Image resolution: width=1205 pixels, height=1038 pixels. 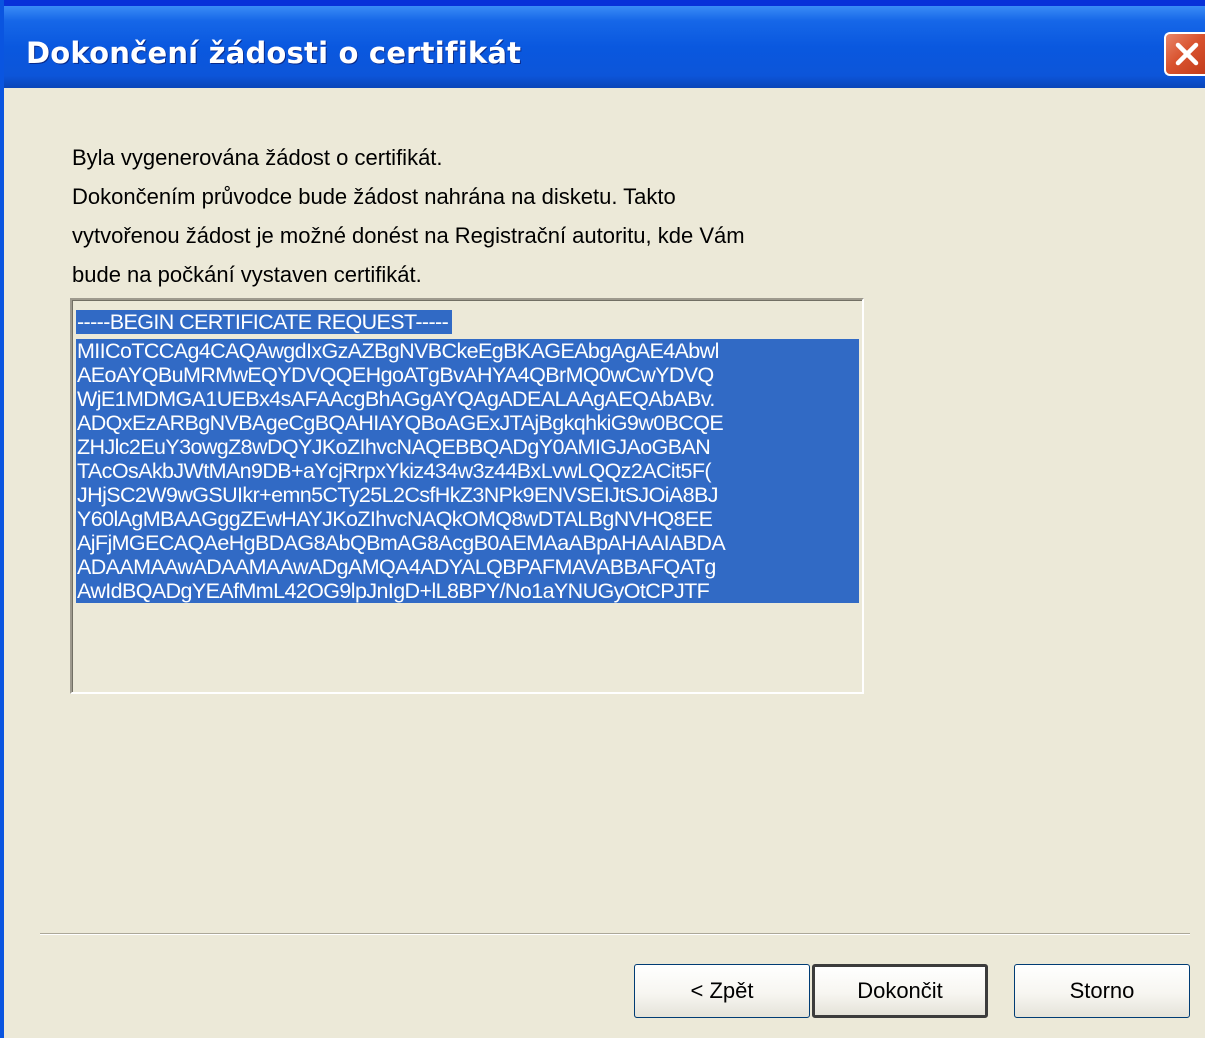 I want to click on close-icon, so click(x=1187, y=54).